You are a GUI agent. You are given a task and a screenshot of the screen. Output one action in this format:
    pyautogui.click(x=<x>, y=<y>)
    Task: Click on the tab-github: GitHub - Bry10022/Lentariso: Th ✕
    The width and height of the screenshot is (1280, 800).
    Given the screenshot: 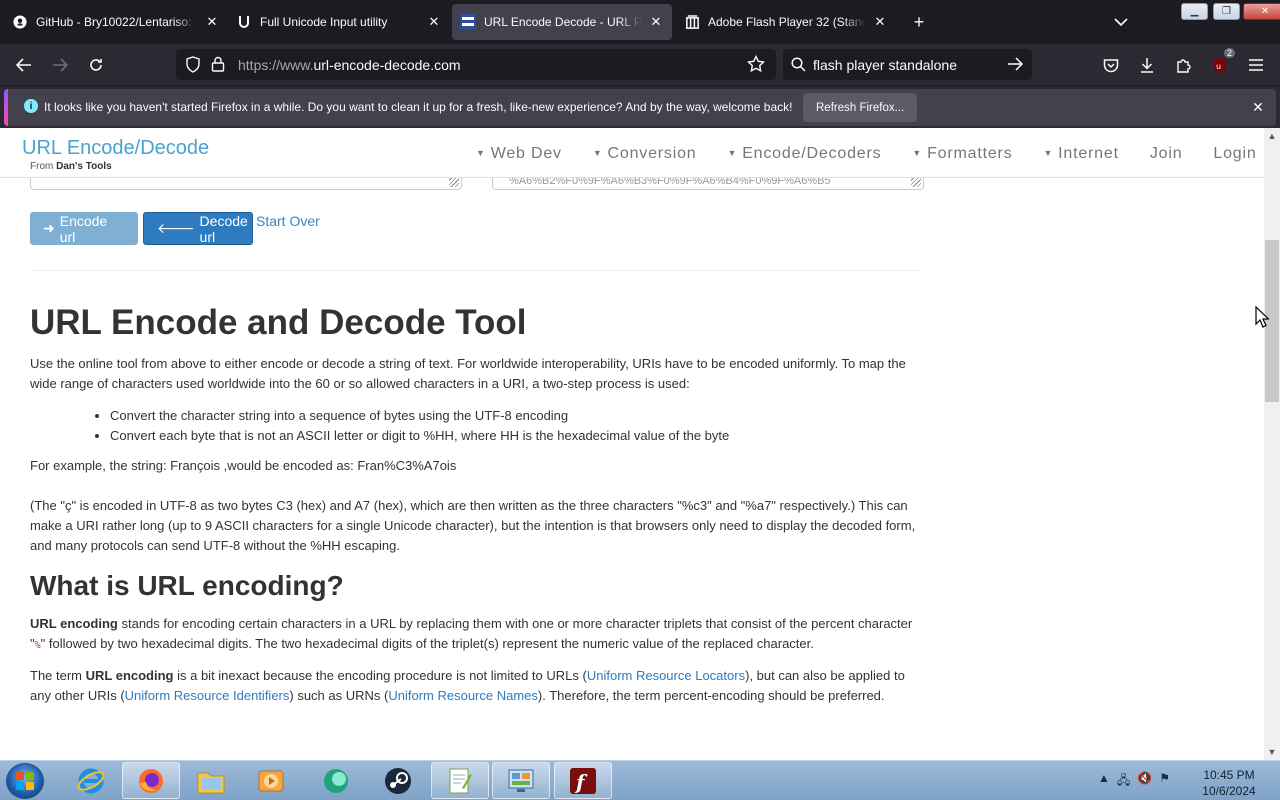 What is the action you would take?
    pyautogui.click(x=116, y=22)
    